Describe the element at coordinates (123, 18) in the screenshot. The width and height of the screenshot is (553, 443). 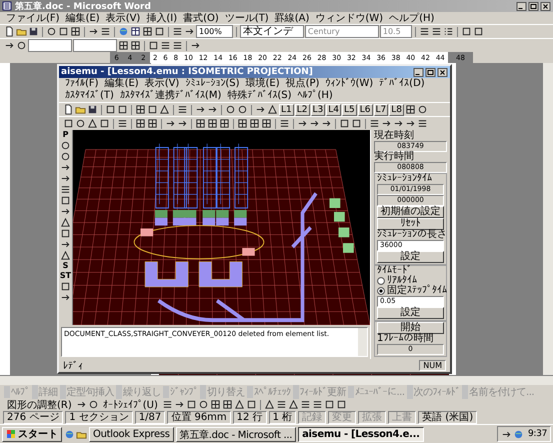
I see `menu-item: 表示(V)` at that location.